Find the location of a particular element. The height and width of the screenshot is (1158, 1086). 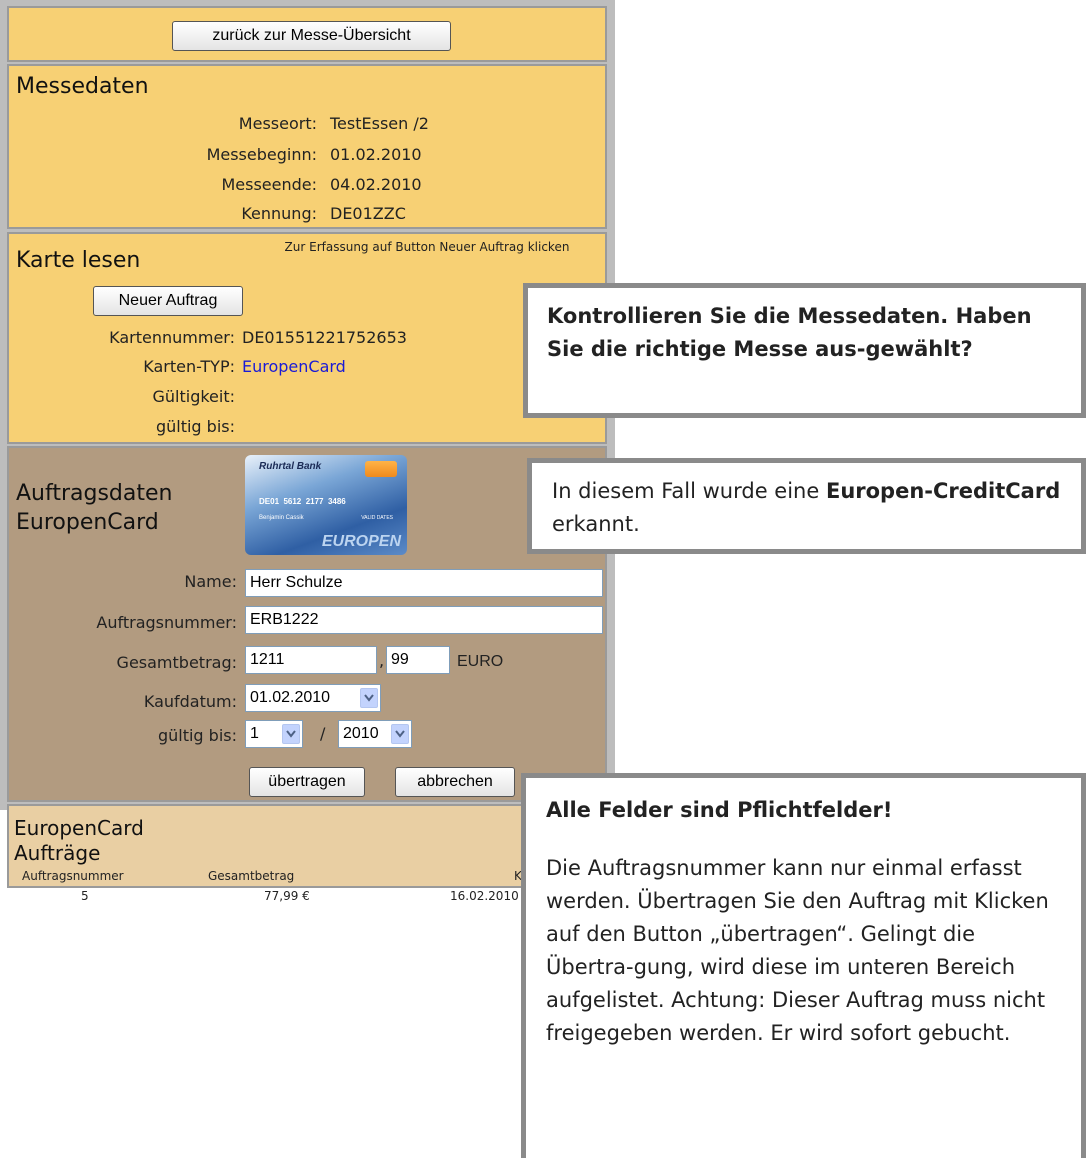

card-holder: Benjamin Cassik is located at coordinates (281, 518).